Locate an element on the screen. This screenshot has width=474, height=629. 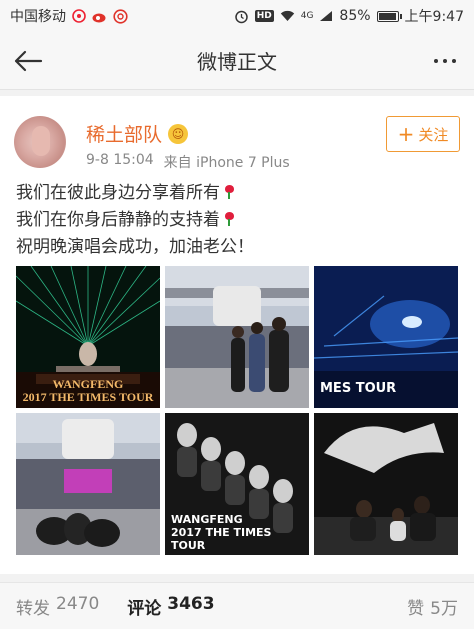
watermark: ✦ App is located at coordinates (434, 565).